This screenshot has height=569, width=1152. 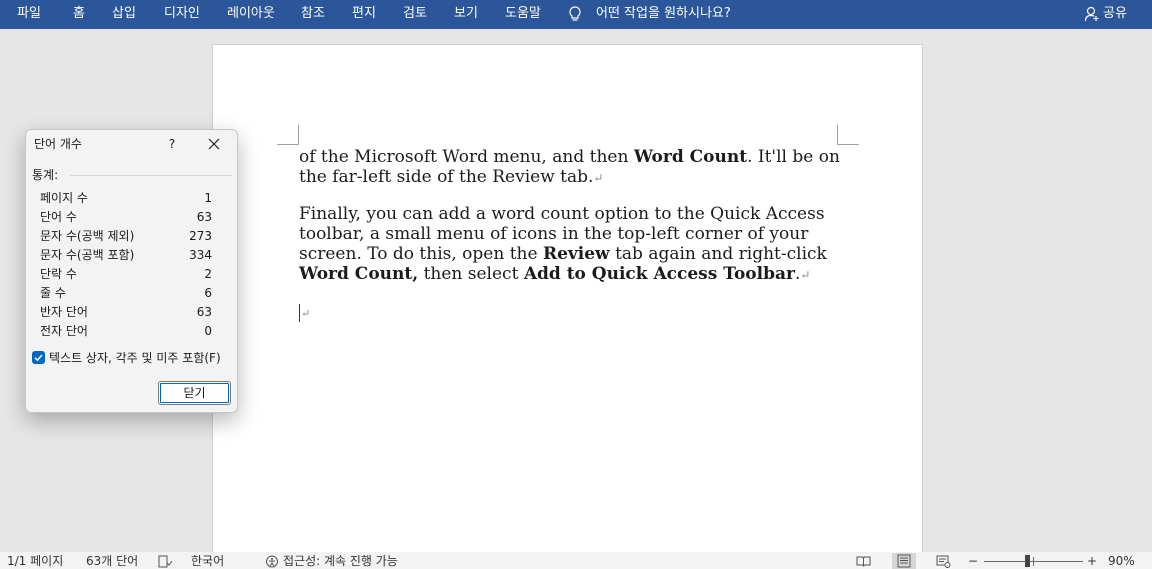 I want to click on stat-label: 페이지 수, so click(x=64, y=198).